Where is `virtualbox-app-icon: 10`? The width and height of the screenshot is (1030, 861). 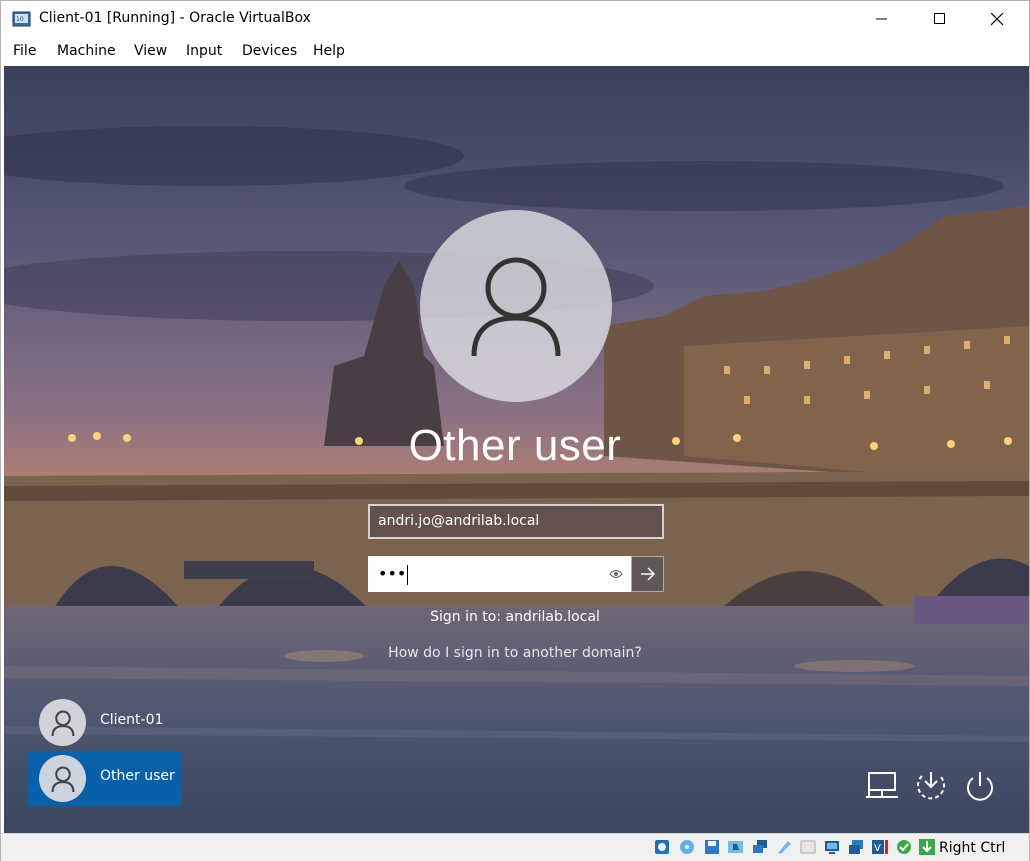 virtualbox-app-icon: 10 is located at coordinates (21, 19).